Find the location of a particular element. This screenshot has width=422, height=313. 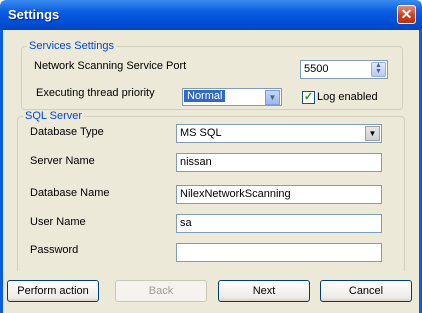

log-enabled-label: Log enabled is located at coordinates (347, 97).